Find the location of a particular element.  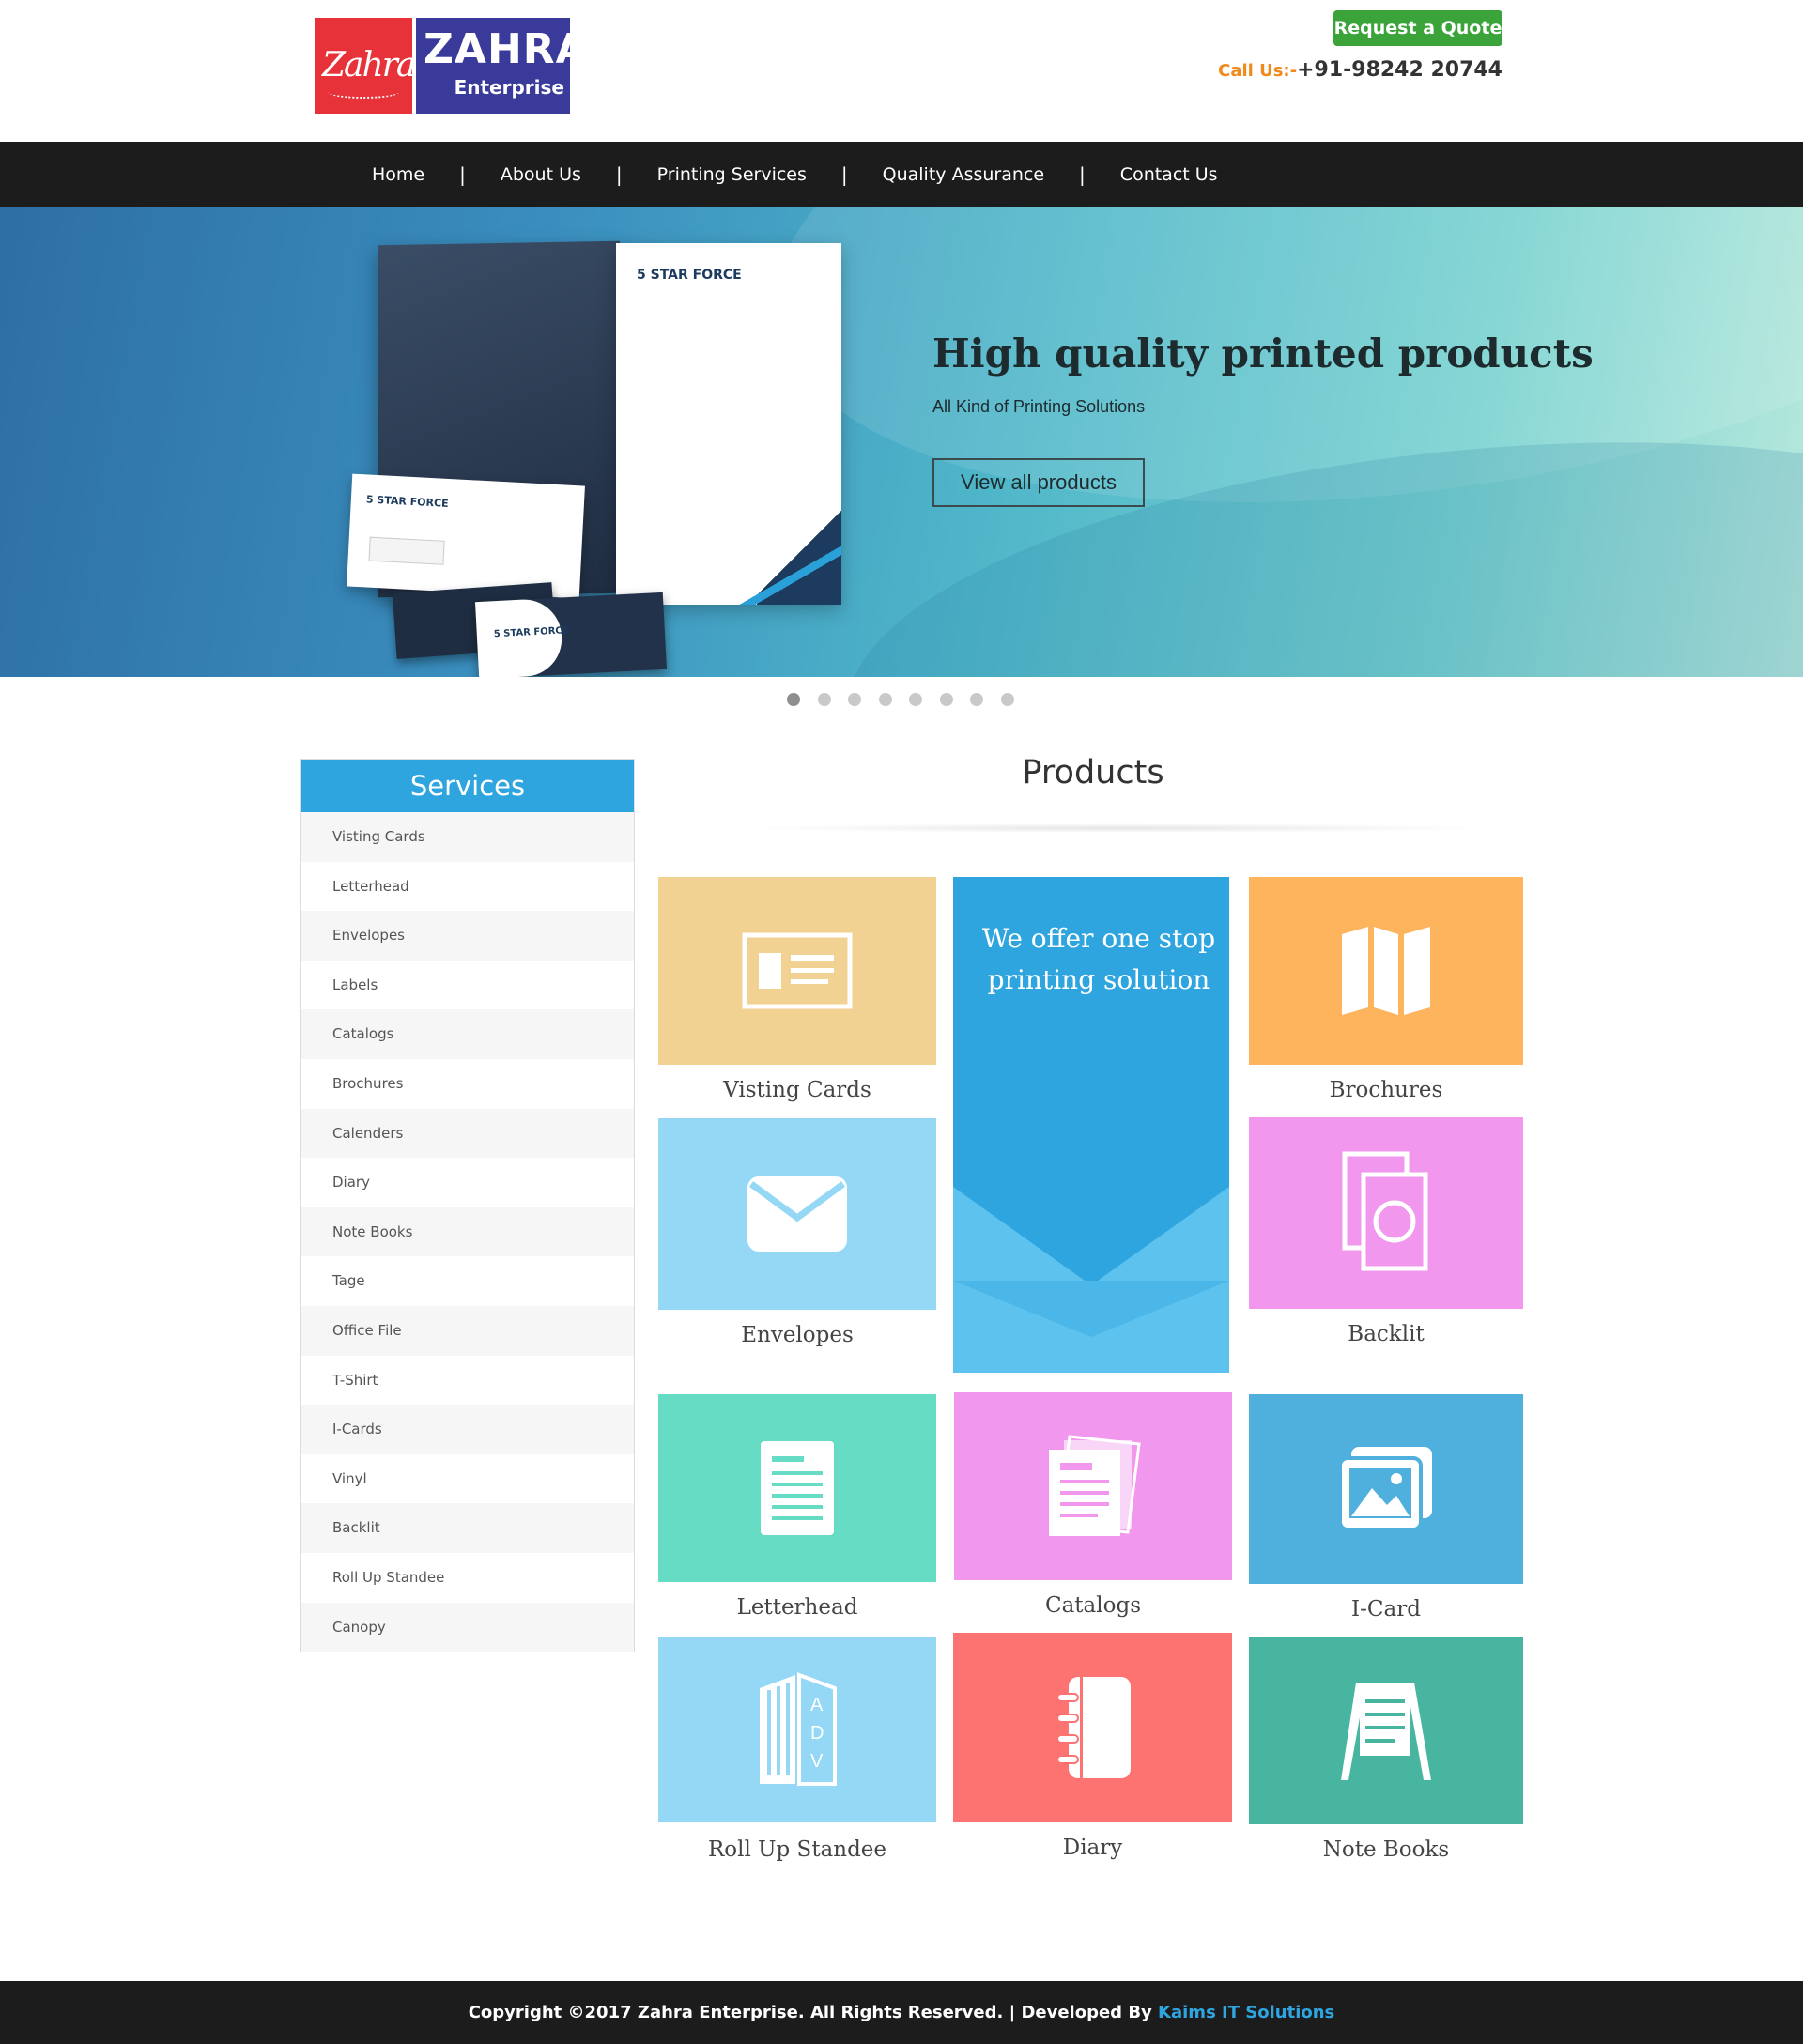

hero-title: High quality printed products is located at coordinates (1263, 353).